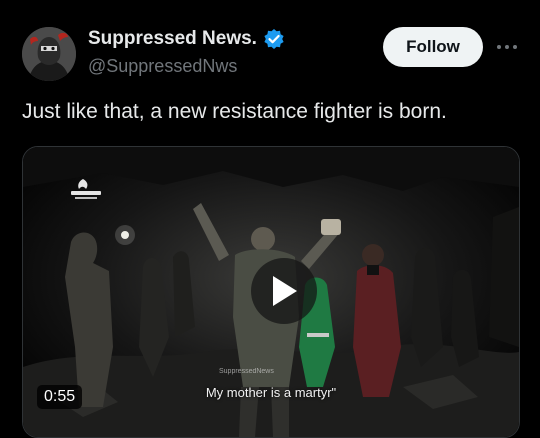 The height and width of the screenshot is (438, 540). I want to click on play-icon, so click(285, 291).